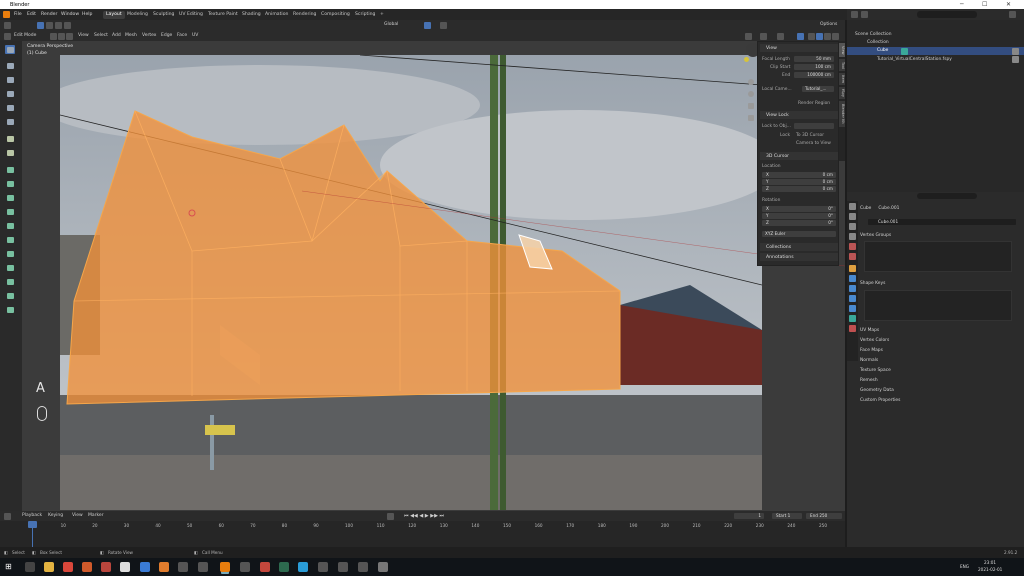 This screenshot has height=576, width=1024. Describe the element at coordinates (424, 516) in the screenshot. I see `playback-controls: ⏮ ◀◀ ◀ ▶ ▶▶ ⏭` at that location.